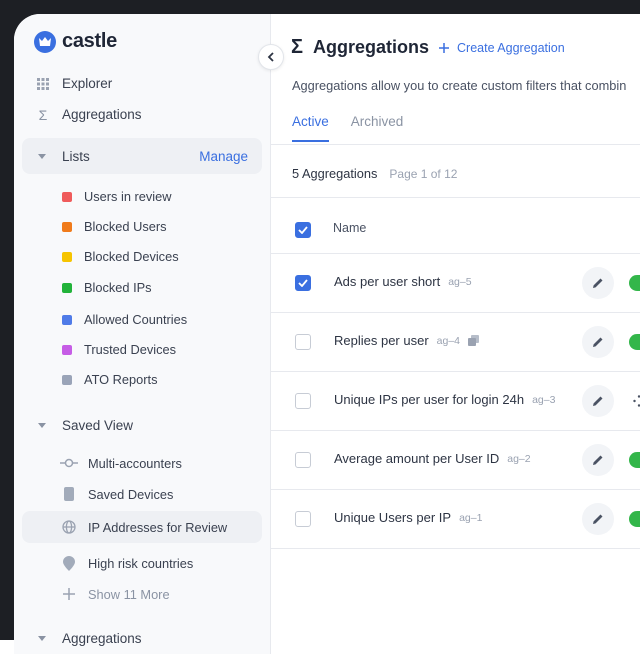 This screenshot has height=654, width=640. I want to click on show-more-link: Show 11 More, so click(115, 594).